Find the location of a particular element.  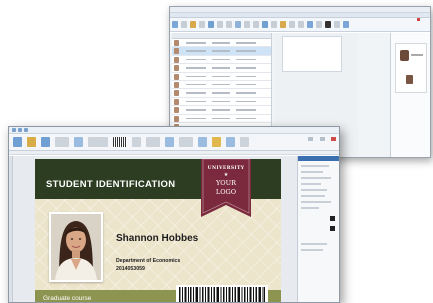

text-line is located at coordinates (417, 55).